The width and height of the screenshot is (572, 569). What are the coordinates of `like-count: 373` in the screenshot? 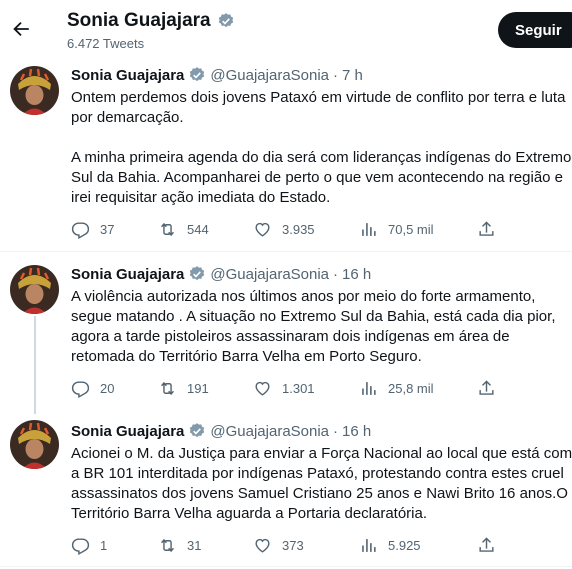 It's located at (293, 545).